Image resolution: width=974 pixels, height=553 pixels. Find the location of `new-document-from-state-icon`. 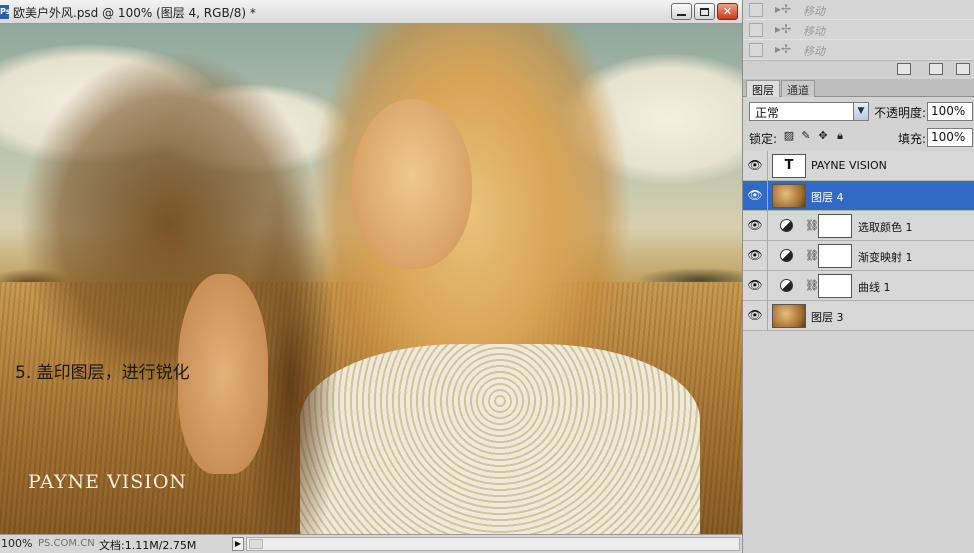

new-document-from-state-icon is located at coordinates (904, 69).